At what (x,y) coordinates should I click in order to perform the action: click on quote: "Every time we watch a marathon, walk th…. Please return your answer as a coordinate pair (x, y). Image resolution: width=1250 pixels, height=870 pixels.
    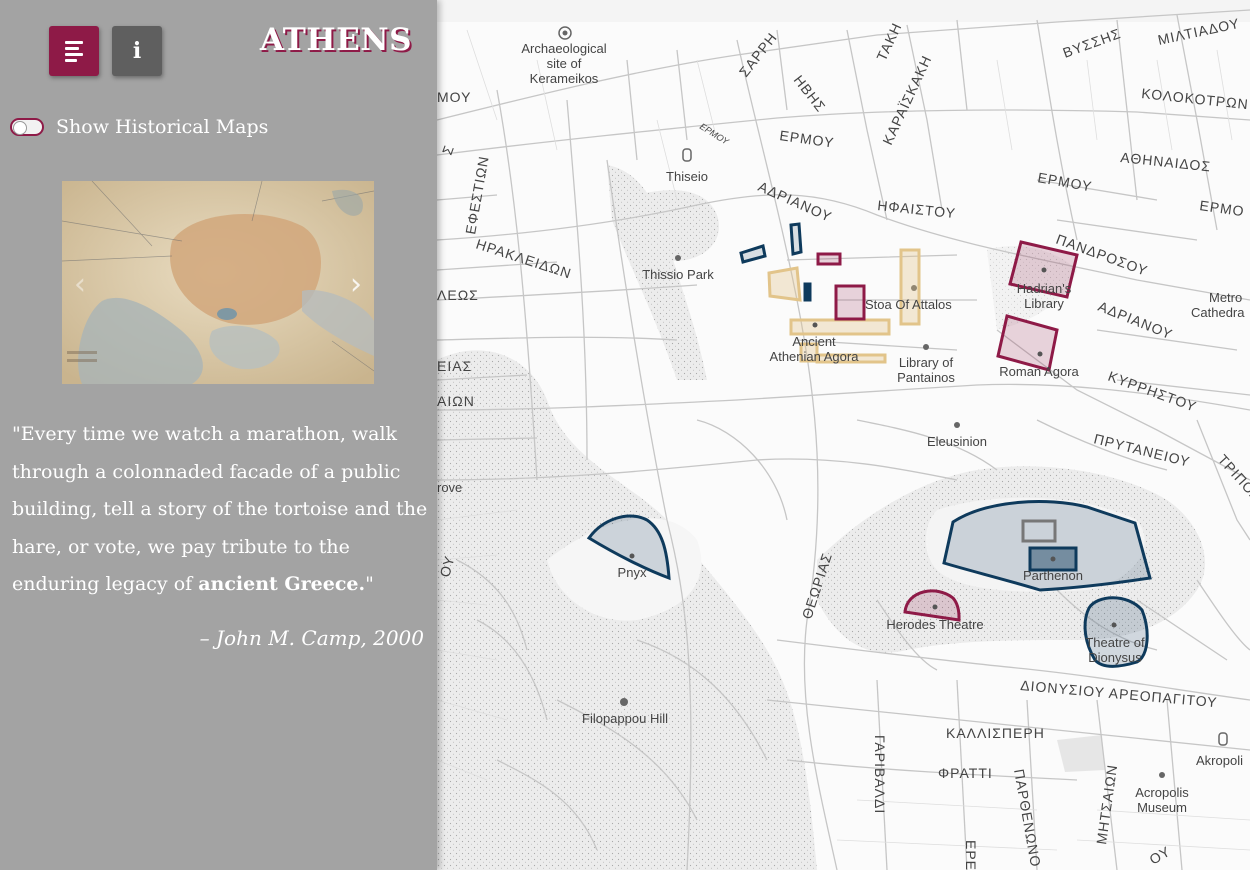
    Looking at the image, I should click on (221, 510).